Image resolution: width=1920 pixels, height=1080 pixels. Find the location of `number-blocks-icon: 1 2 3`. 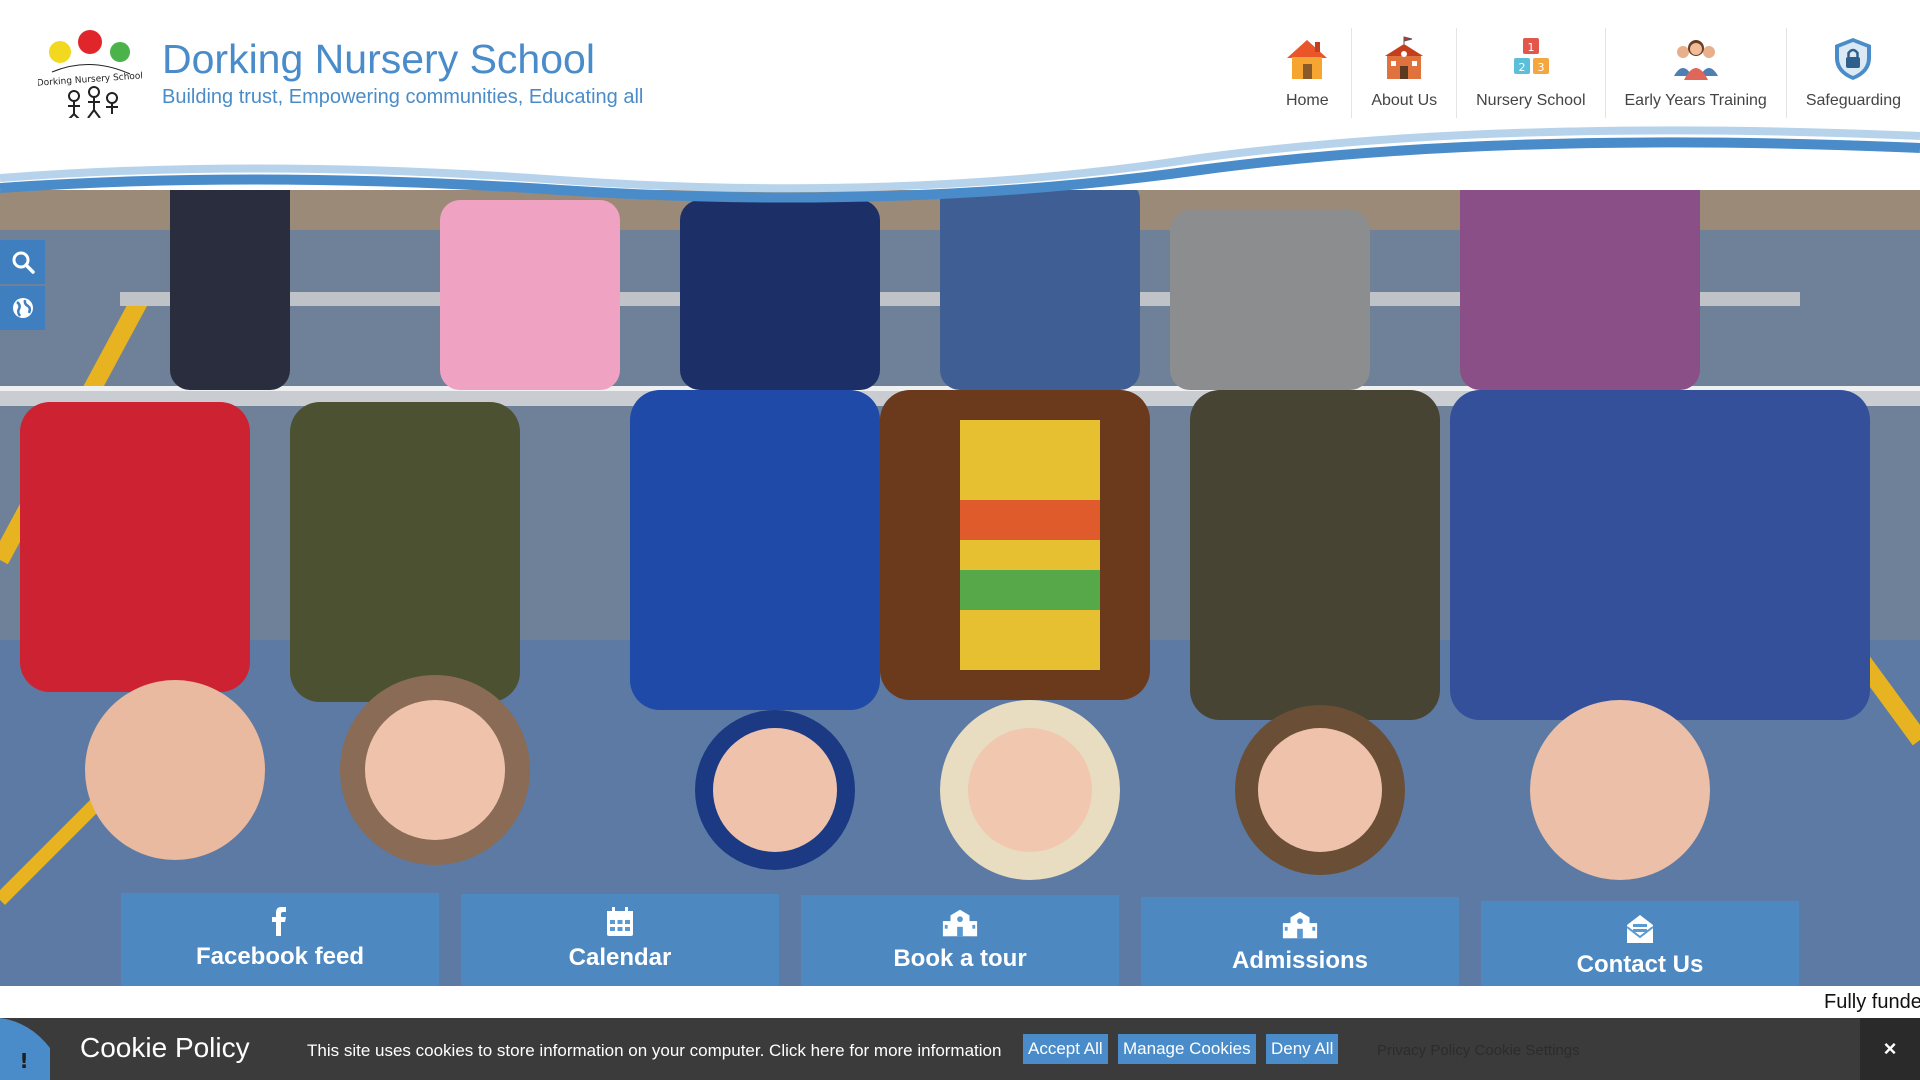

number-blocks-icon: 1 2 3 is located at coordinates (1531, 56).